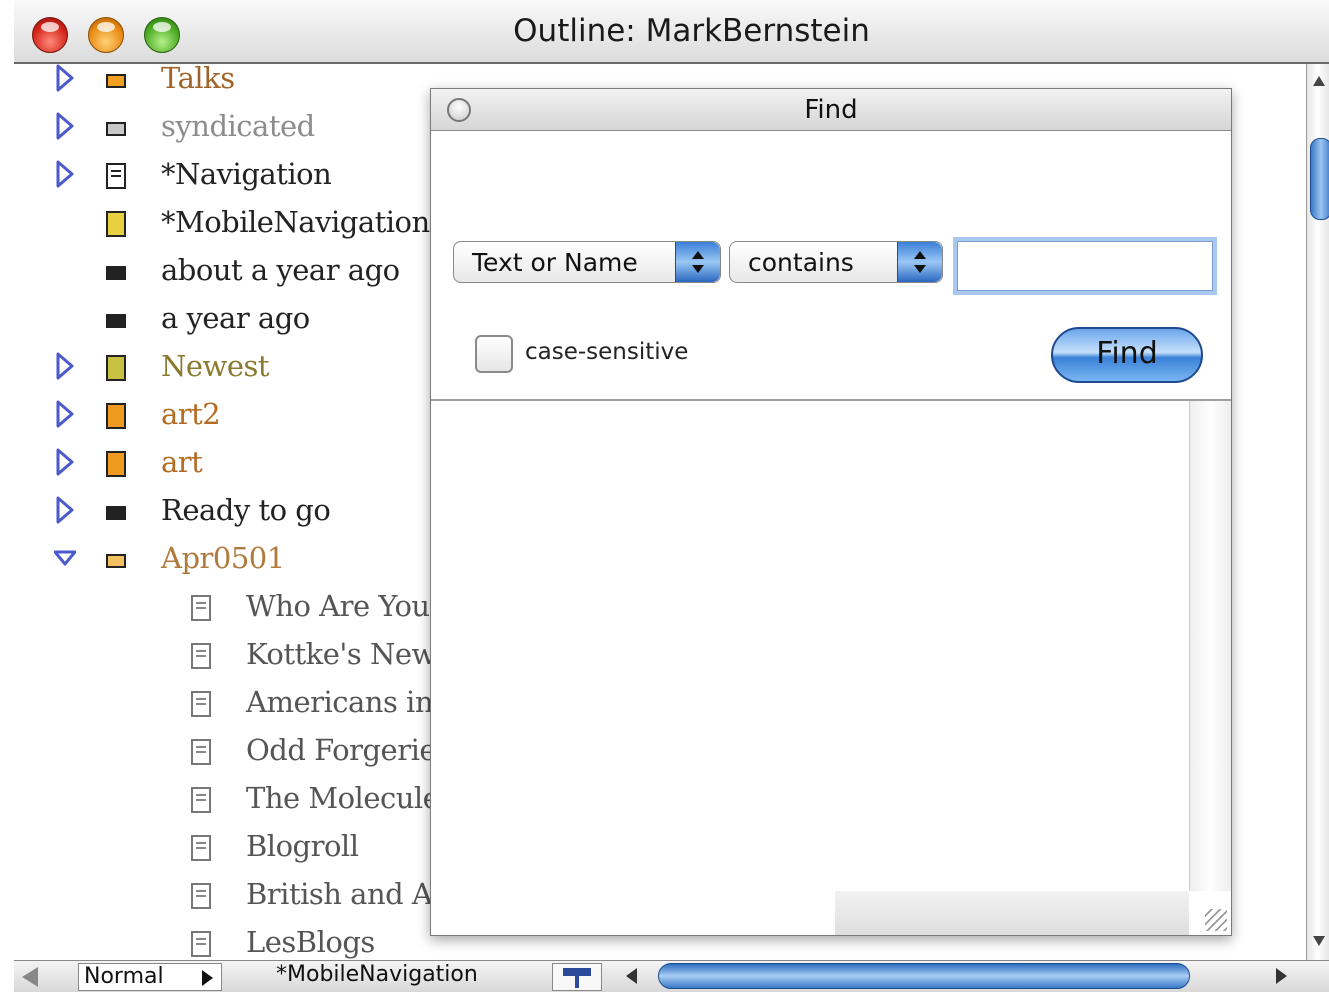  Describe the element at coordinates (801, 262) in the screenshot. I see `operator-popup-label: contains` at that location.